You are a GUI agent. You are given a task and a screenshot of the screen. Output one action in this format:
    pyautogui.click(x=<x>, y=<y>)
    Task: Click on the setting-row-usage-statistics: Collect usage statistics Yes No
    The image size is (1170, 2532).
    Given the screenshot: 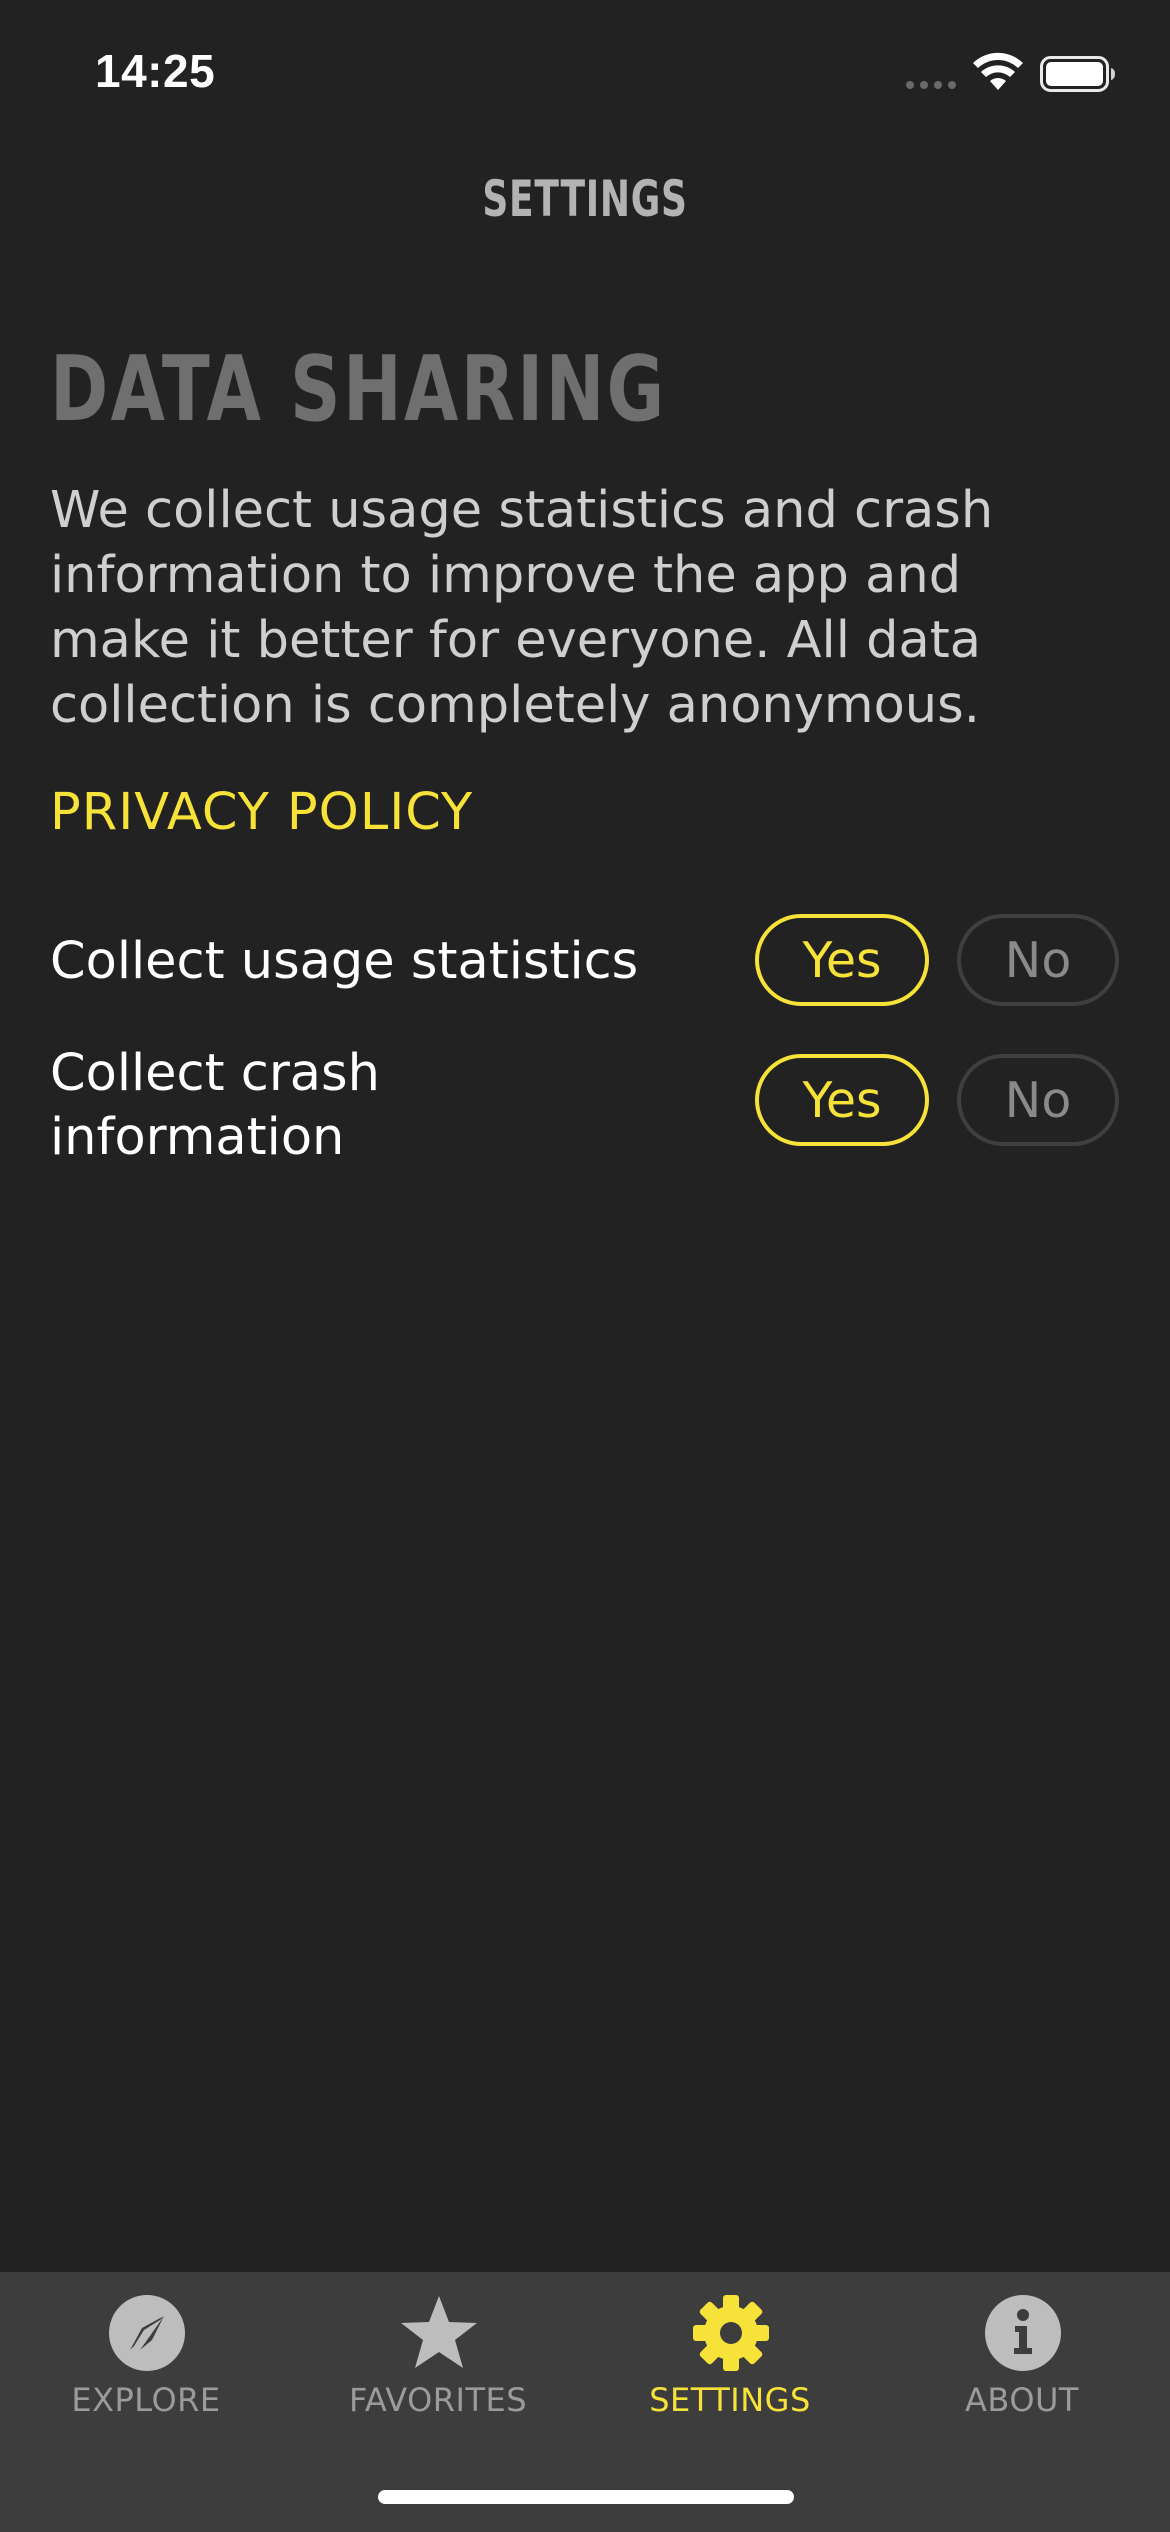 What is the action you would take?
    pyautogui.click(x=585, y=962)
    